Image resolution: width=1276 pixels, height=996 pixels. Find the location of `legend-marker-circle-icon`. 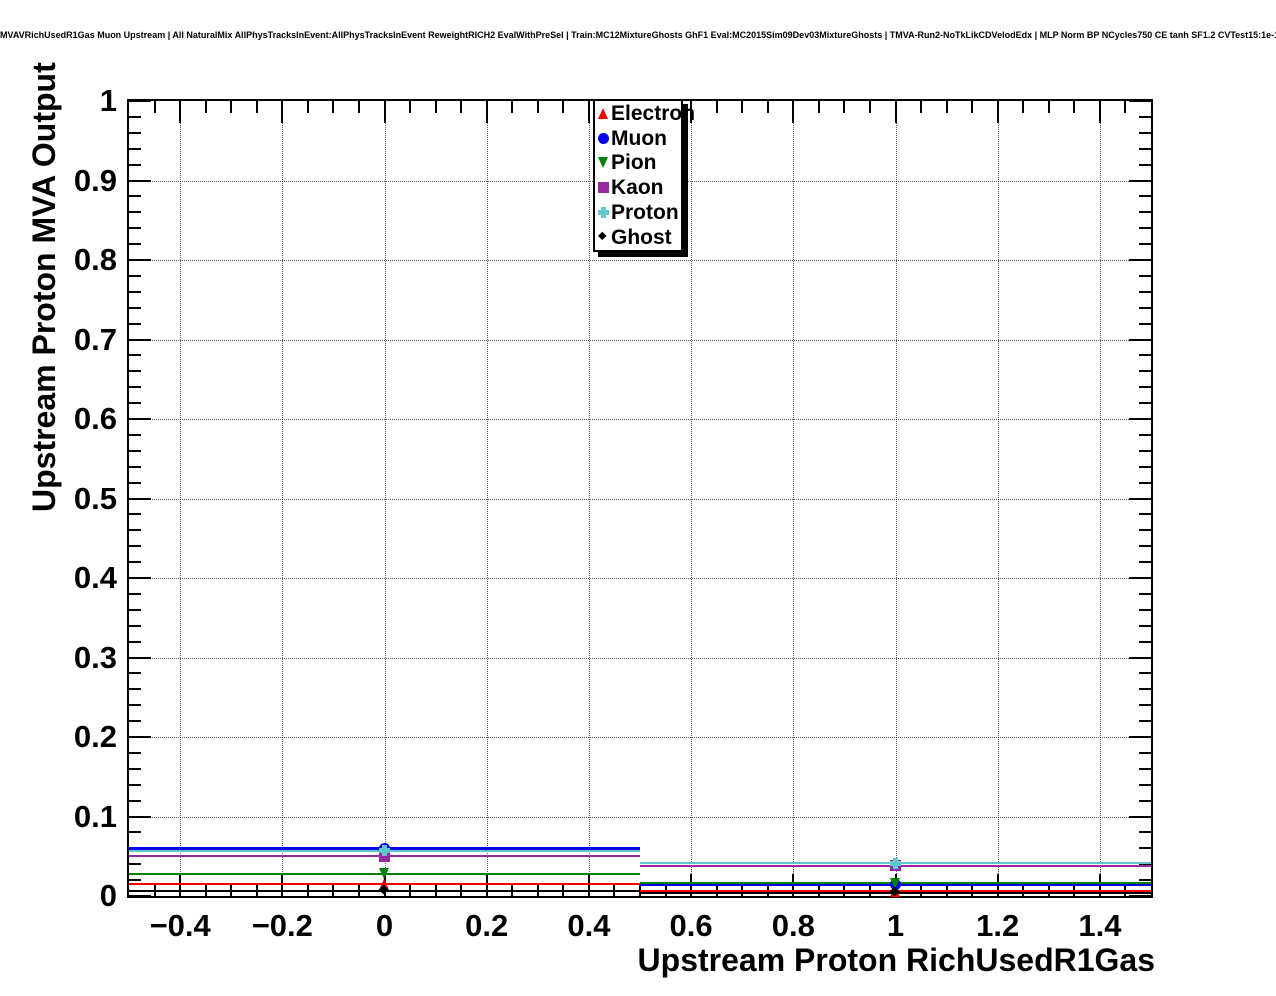

legend-marker-circle-icon is located at coordinates (603, 138).